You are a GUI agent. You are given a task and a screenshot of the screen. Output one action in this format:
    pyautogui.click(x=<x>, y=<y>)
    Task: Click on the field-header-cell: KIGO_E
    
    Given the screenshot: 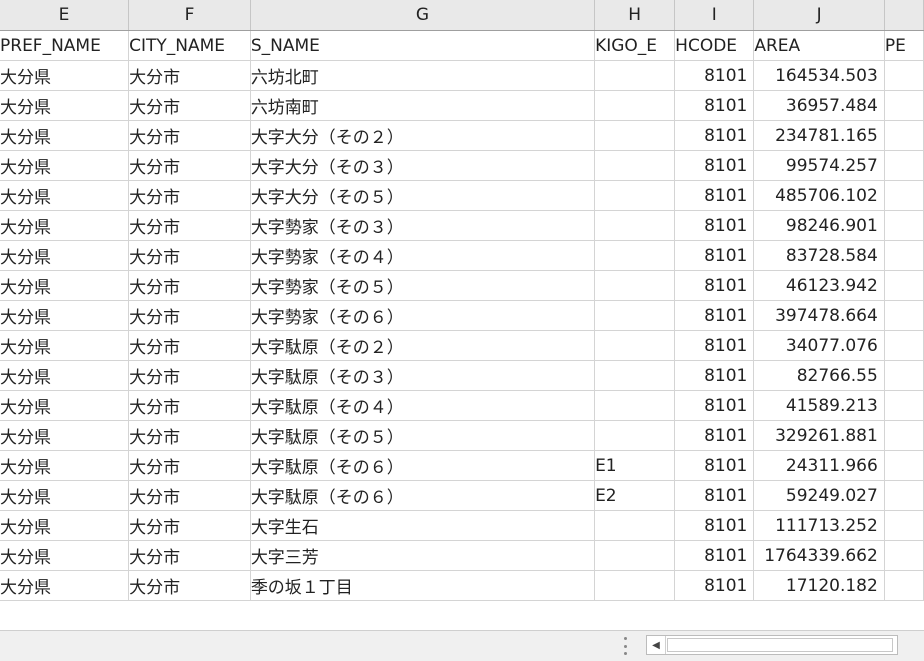 What is the action you would take?
    pyautogui.click(x=635, y=45)
    